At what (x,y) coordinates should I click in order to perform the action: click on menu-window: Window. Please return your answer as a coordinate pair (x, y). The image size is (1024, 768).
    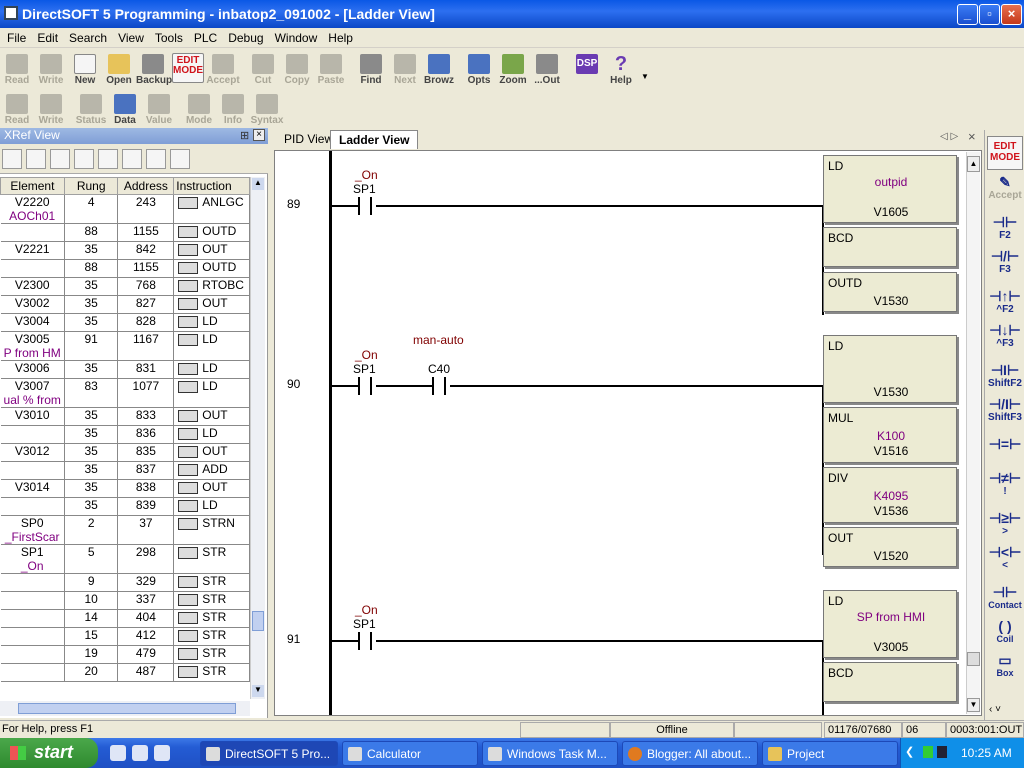
    Looking at the image, I should click on (295, 36).